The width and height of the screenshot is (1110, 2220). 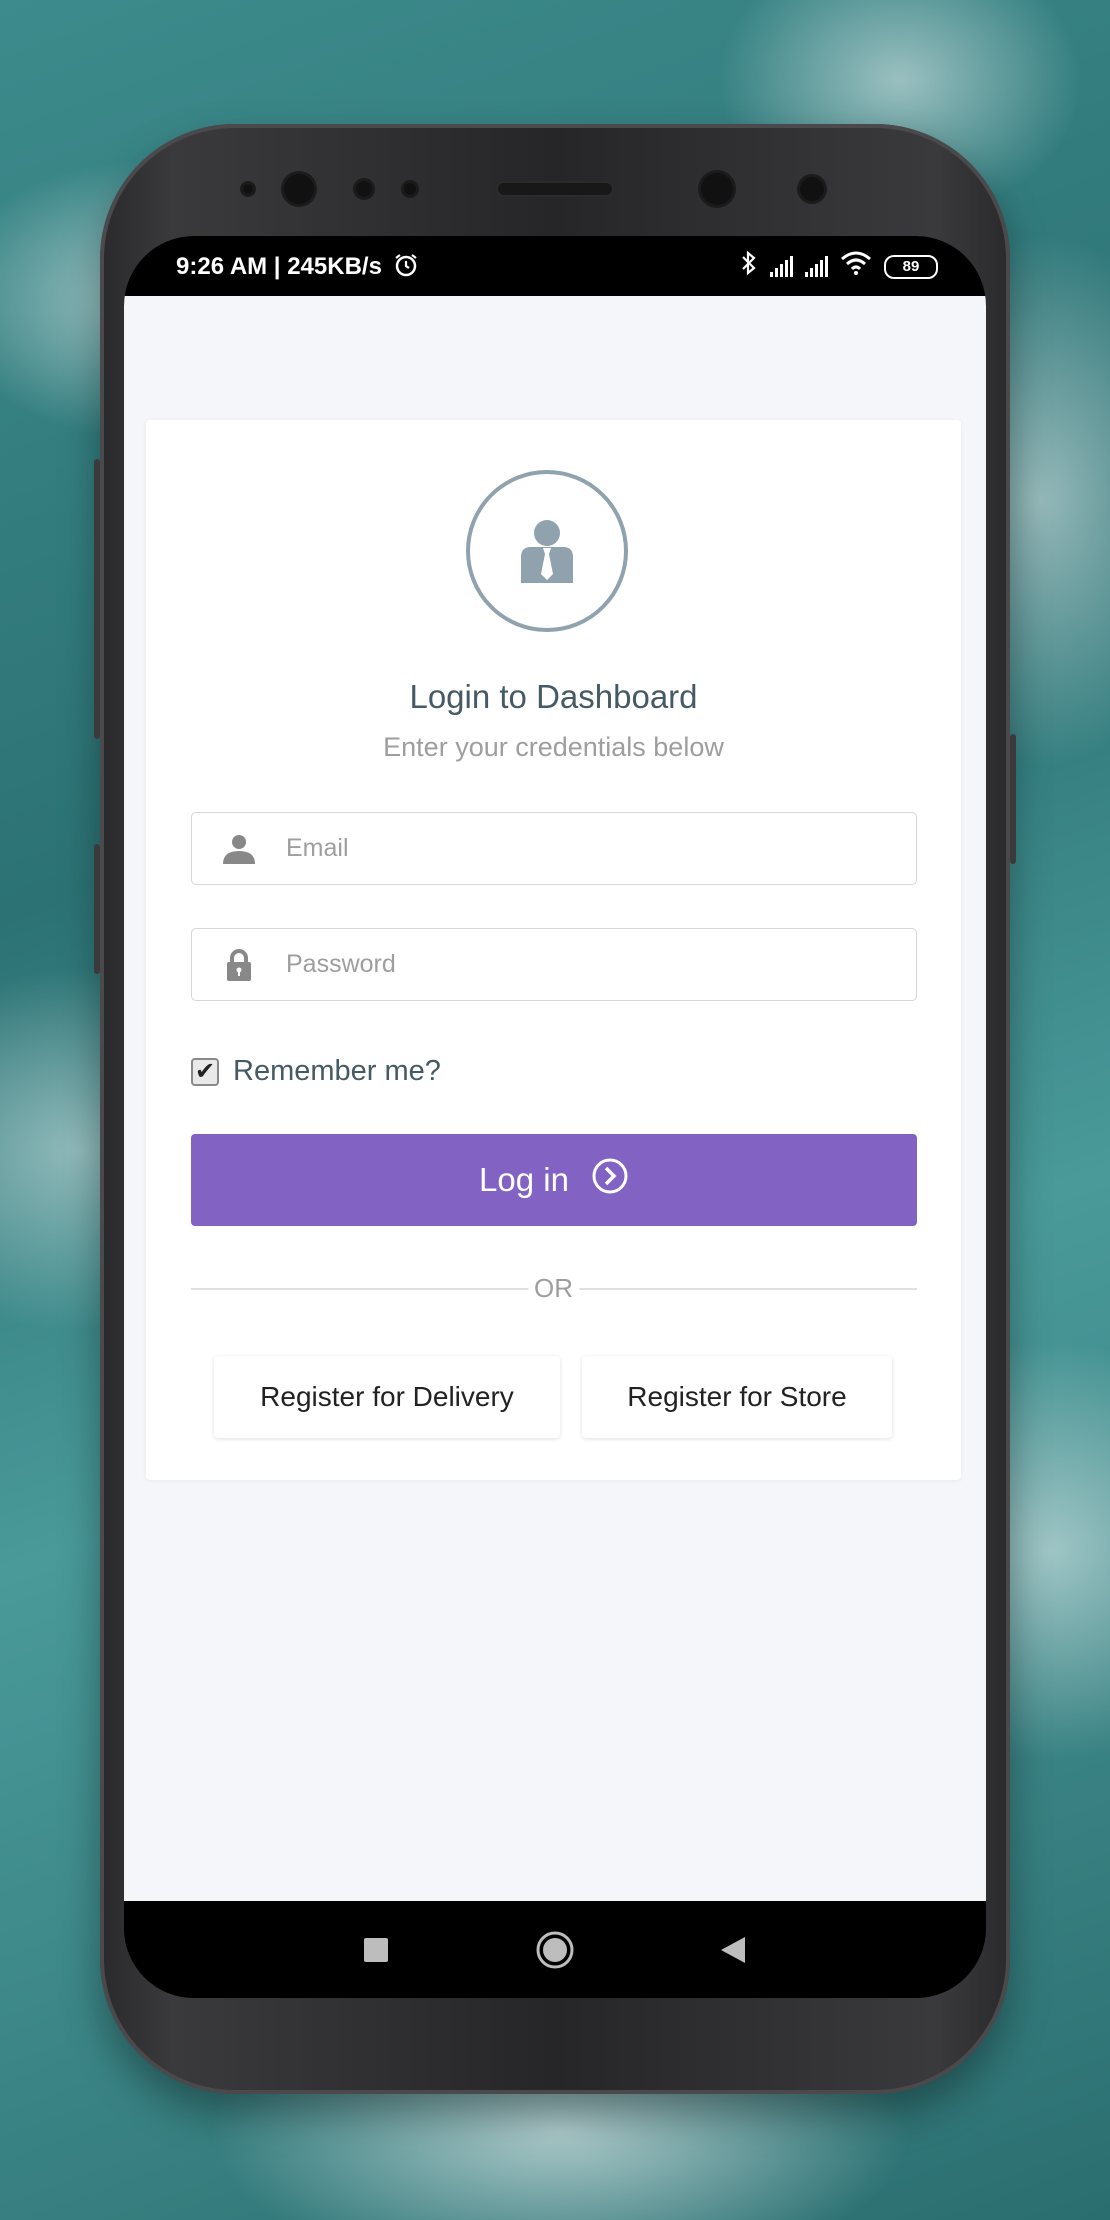 I want to click on alarm-icon, so click(x=406, y=268).